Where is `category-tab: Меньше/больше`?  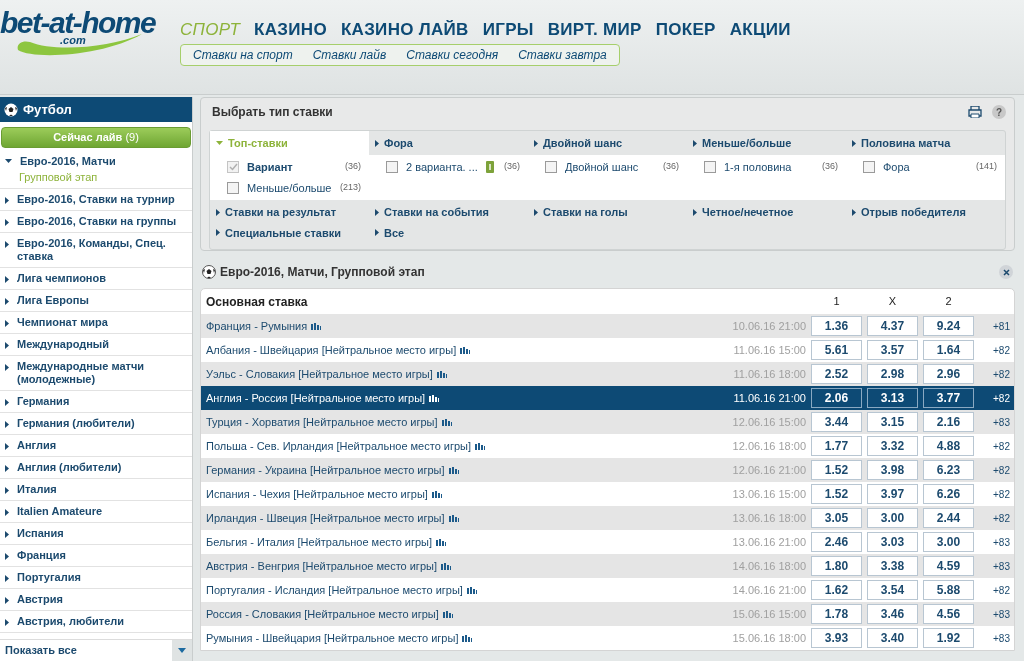 category-tab: Меньше/больше is located at coordinates (766, 143).